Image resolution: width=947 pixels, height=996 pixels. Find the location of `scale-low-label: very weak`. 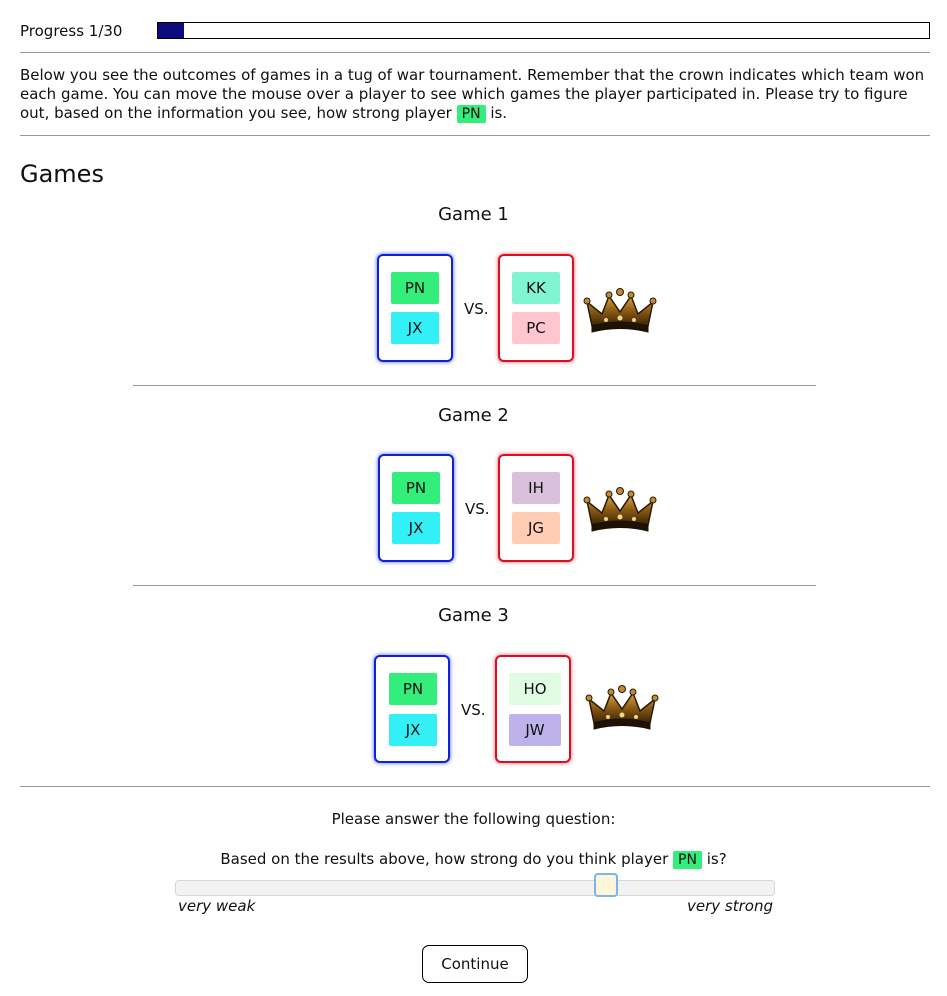

scale-low-label: very weak is located at coordinates (217, 906).